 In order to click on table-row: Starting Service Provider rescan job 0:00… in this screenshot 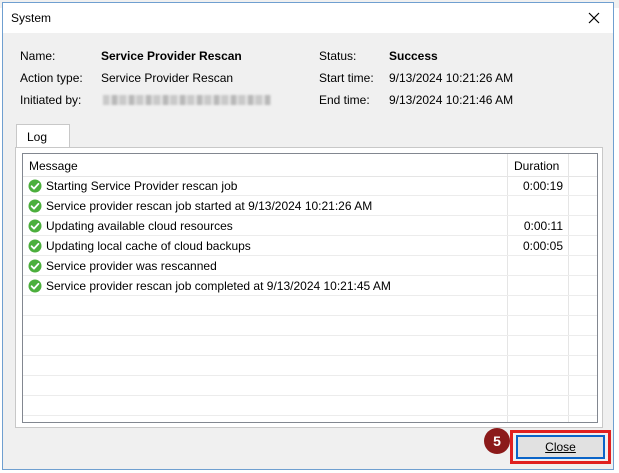, I will do `click(310, 186)`.